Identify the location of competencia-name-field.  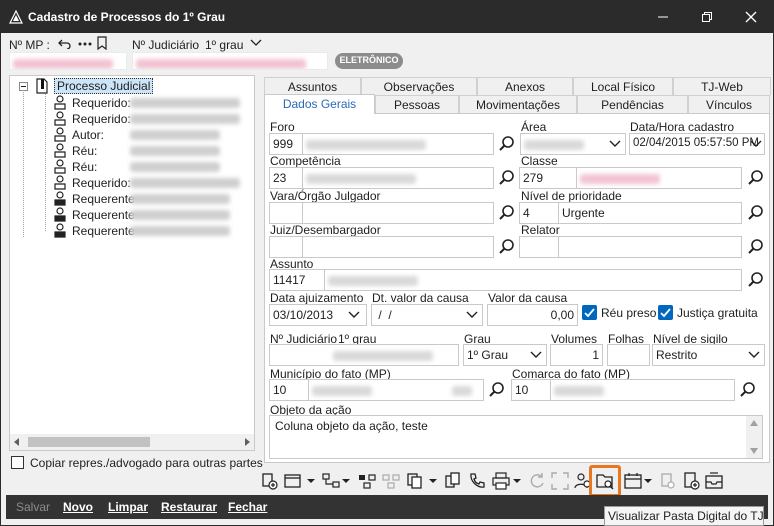
(398, 178).